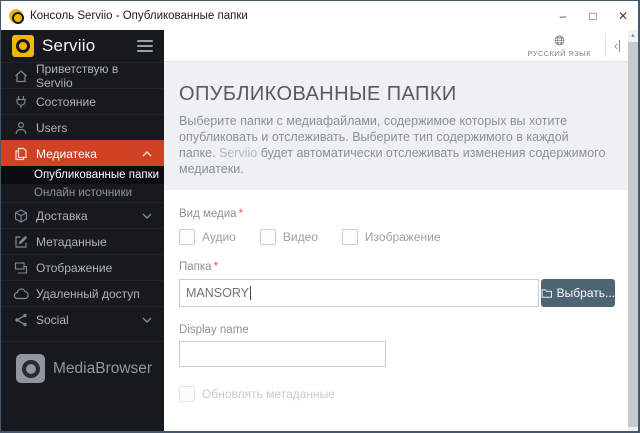  What do you see at coordinates (633, 36) in the screenshot?
I see `scroll-up-arrow-icon: ▲` at bounding box center [633, 36].